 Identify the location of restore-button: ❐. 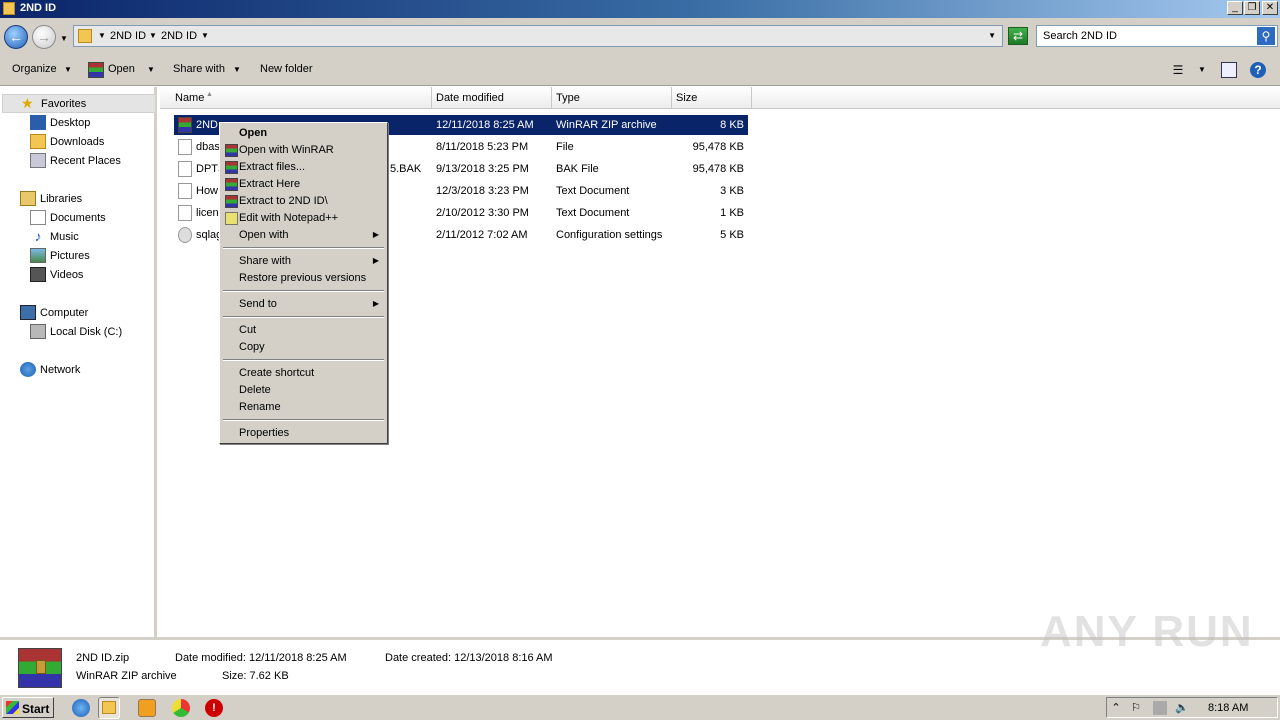
(1252, 8).